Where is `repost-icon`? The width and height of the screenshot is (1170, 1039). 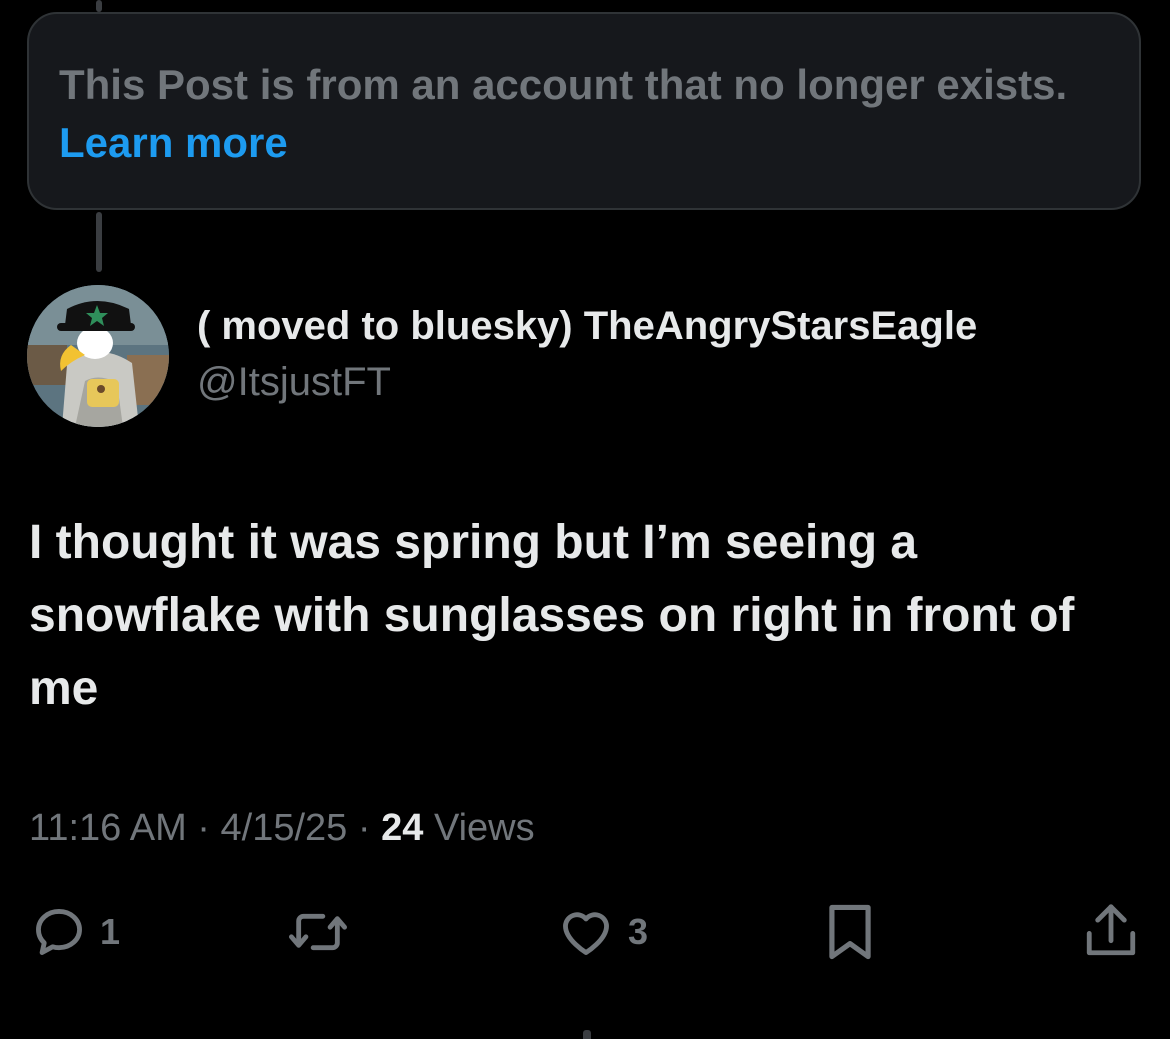 repost-icon is located at coordinates (317, 932).